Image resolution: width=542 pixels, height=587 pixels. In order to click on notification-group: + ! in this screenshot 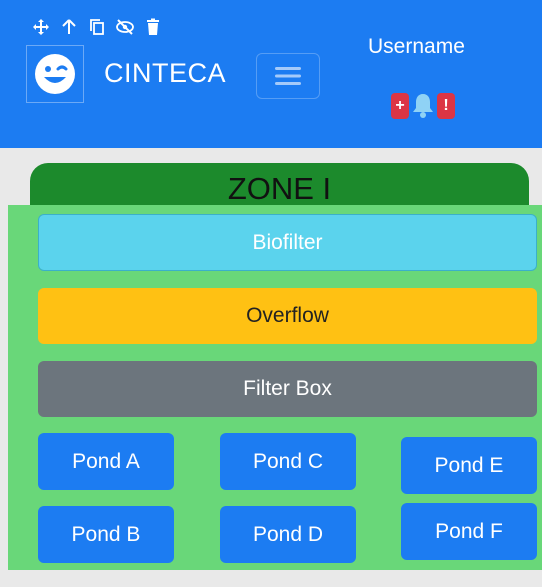, I will do `click(424, 108)`.